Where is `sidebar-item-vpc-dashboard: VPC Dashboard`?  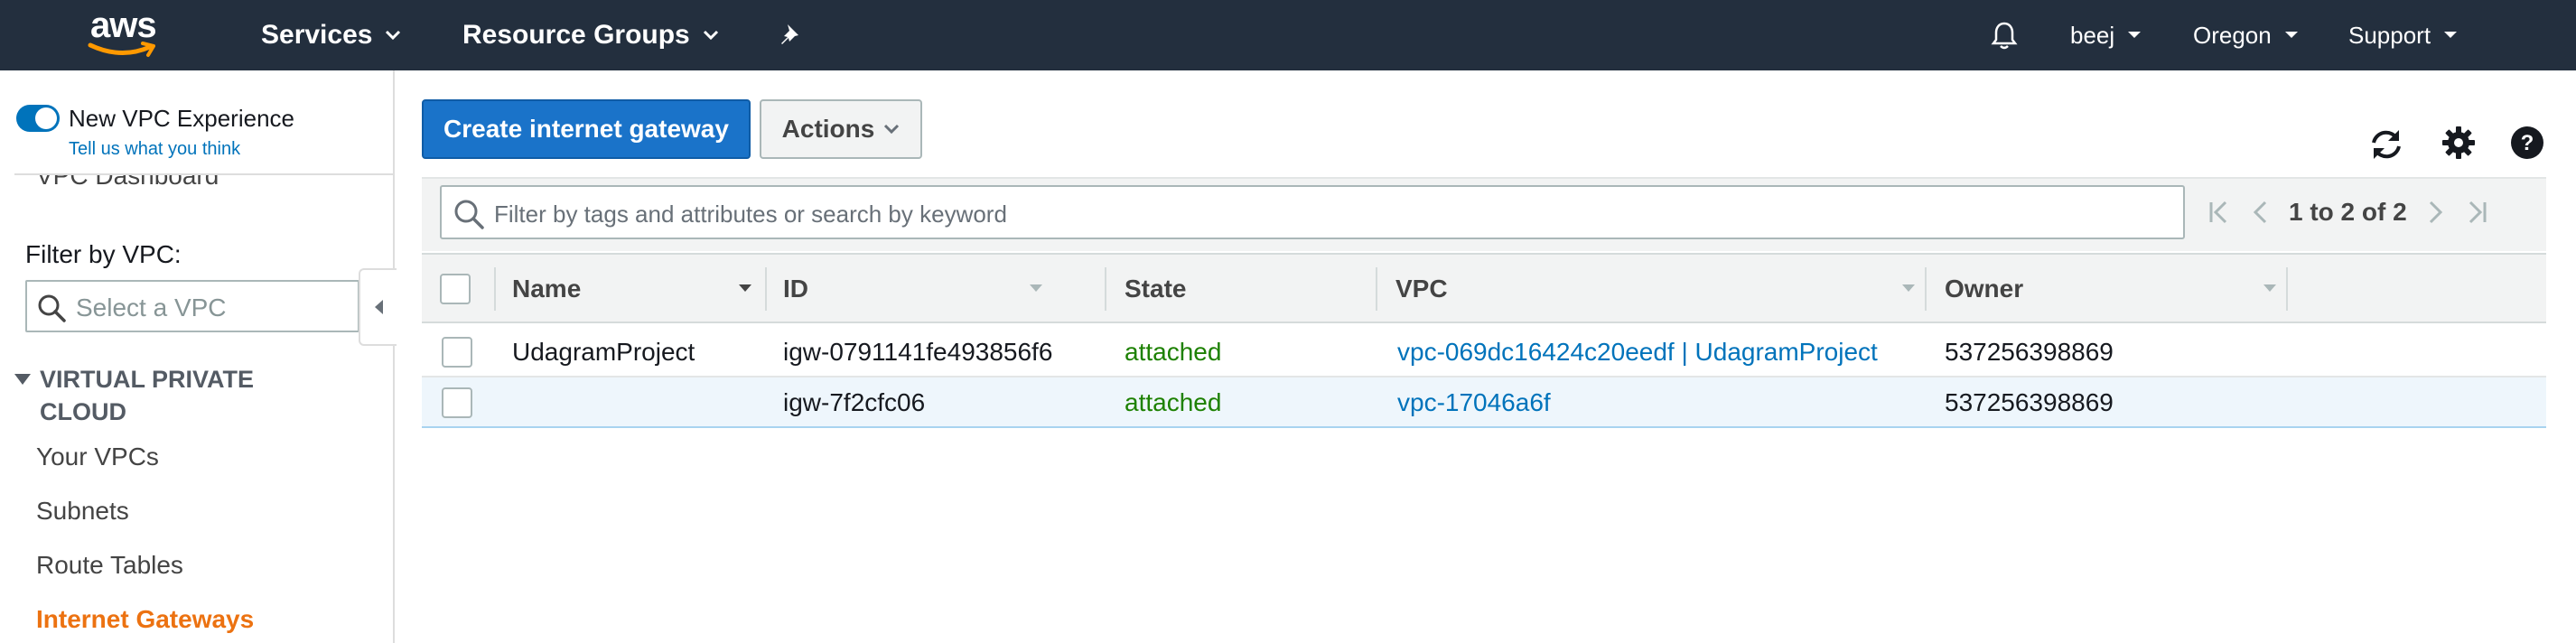
sidebar-item-vpc-dashboard: VPC Dashboard is located at coordinates (128, 186).